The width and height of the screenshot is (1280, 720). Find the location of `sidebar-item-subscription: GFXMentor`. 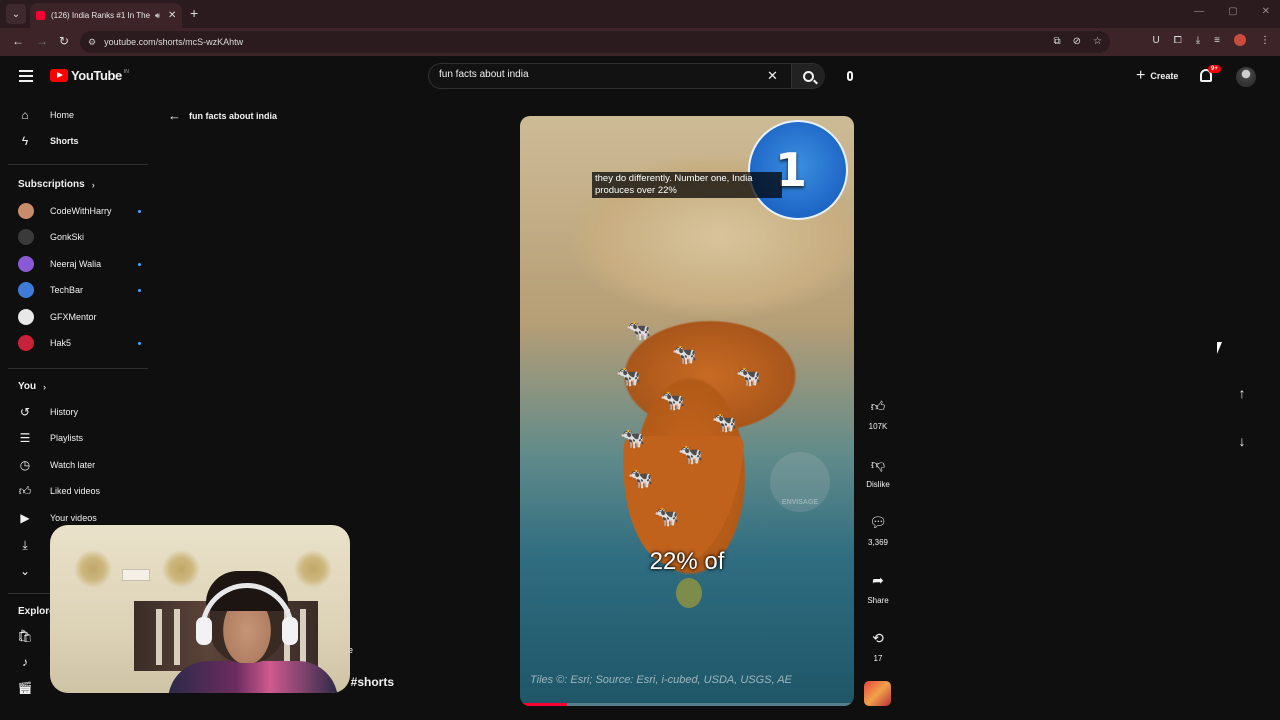

sidebar-item-subscription: GFXMentor is located at coordinates (78, 317).